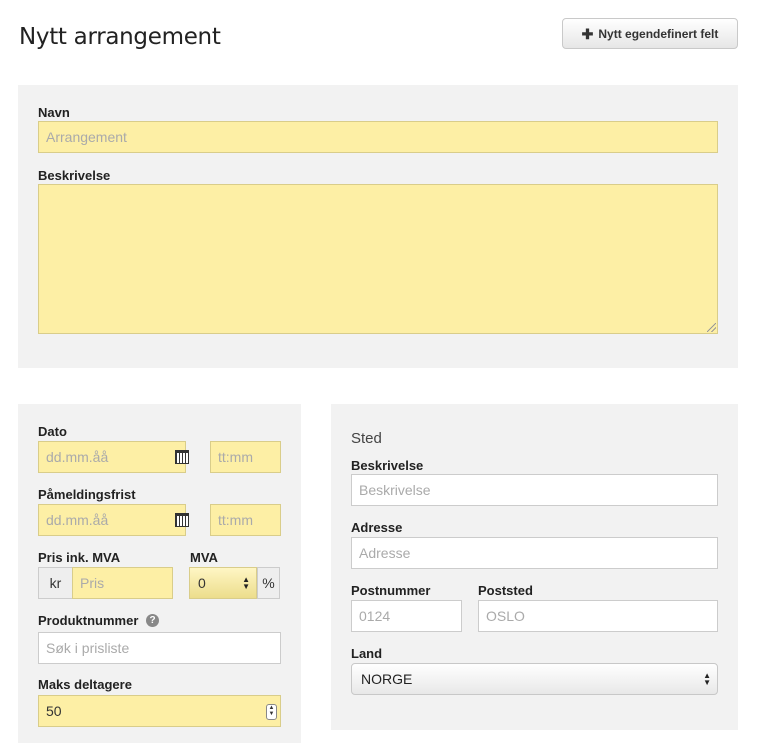  I want to click on country-select: NORGE ▲ ▼, so click(534, 679).